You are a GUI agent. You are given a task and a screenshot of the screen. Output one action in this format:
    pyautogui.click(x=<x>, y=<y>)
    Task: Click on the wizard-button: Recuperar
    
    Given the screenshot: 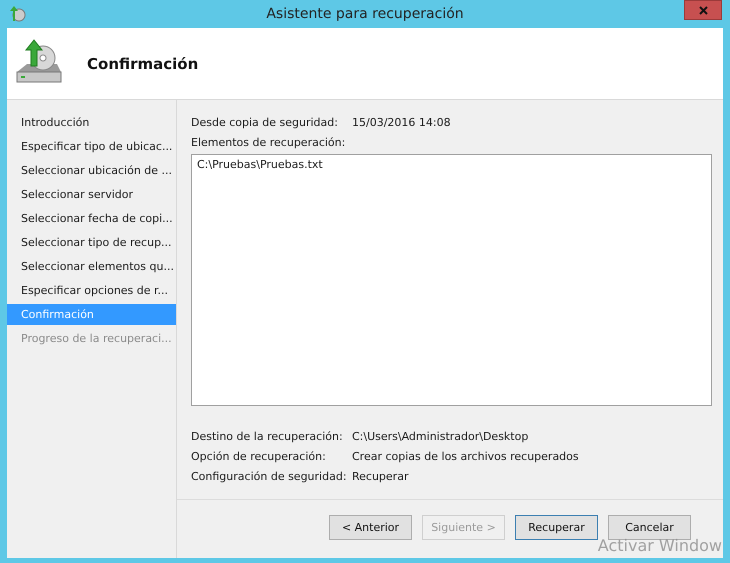 What is the action you would take?
    pyautogui.click(x=556, y=527)
    